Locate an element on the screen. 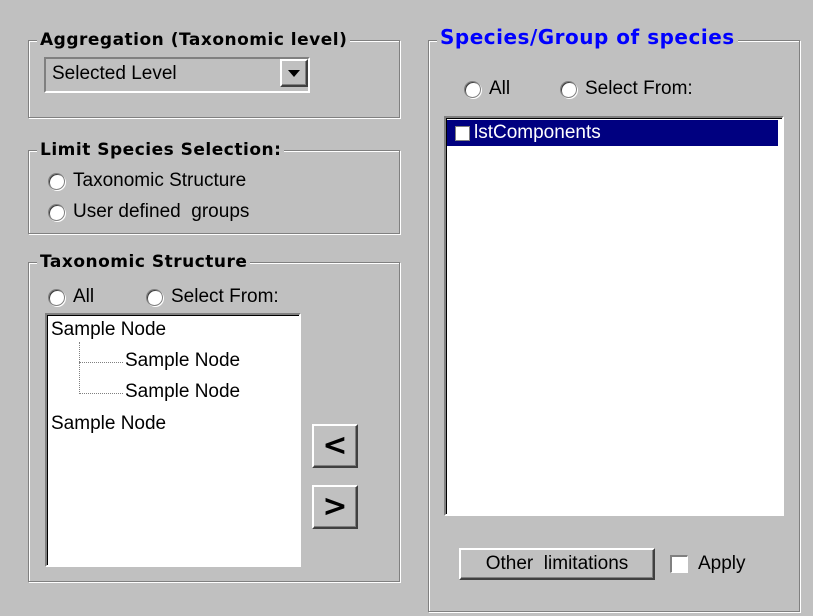 The width and height of the screenshot is (813, 616). aggregation-selected-value: Selected Level is located at coordinates (114, 73).